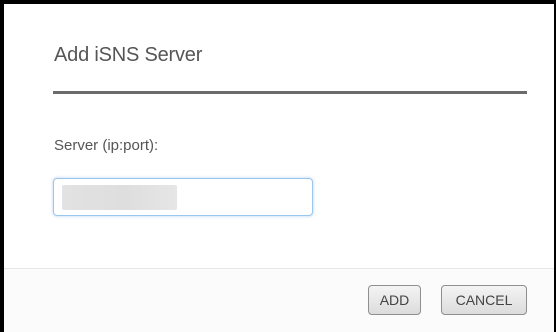  I want to click on add-button: ADD, so click(394, 300).